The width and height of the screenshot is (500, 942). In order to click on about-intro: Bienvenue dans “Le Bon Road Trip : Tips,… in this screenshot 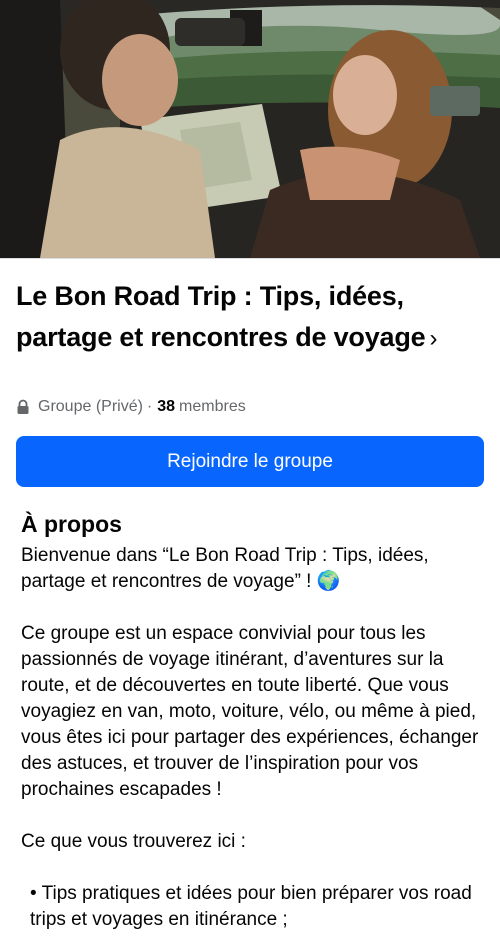, I will do `click(225, 568)`.